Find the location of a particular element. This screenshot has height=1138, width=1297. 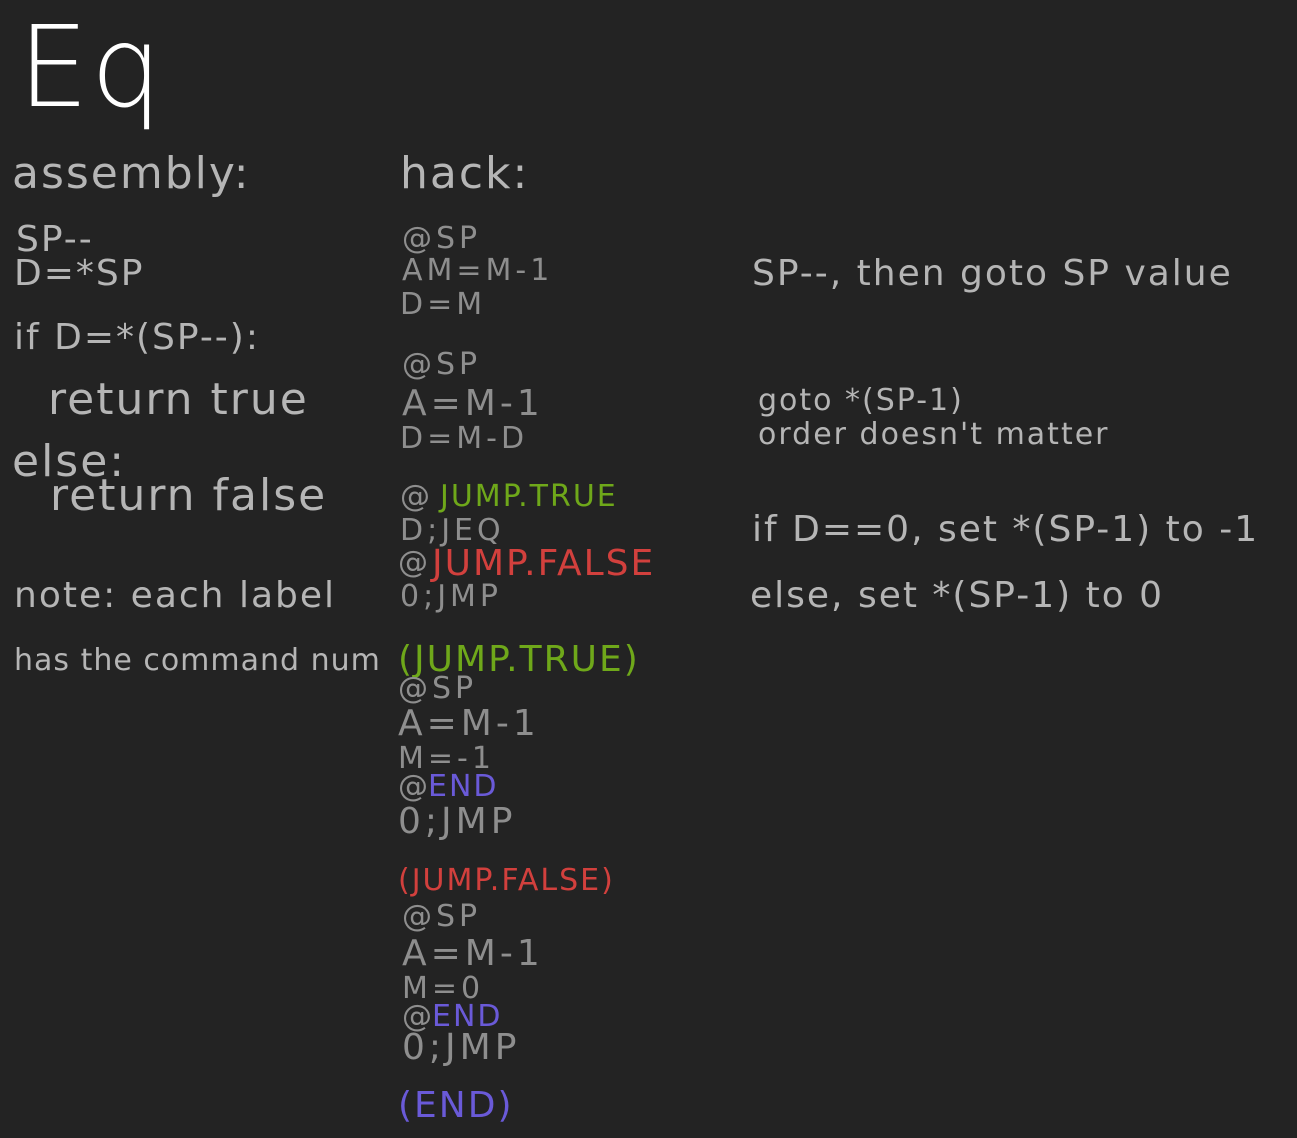

hack-line: AM=M-1 is located at coordinates (478, 270).